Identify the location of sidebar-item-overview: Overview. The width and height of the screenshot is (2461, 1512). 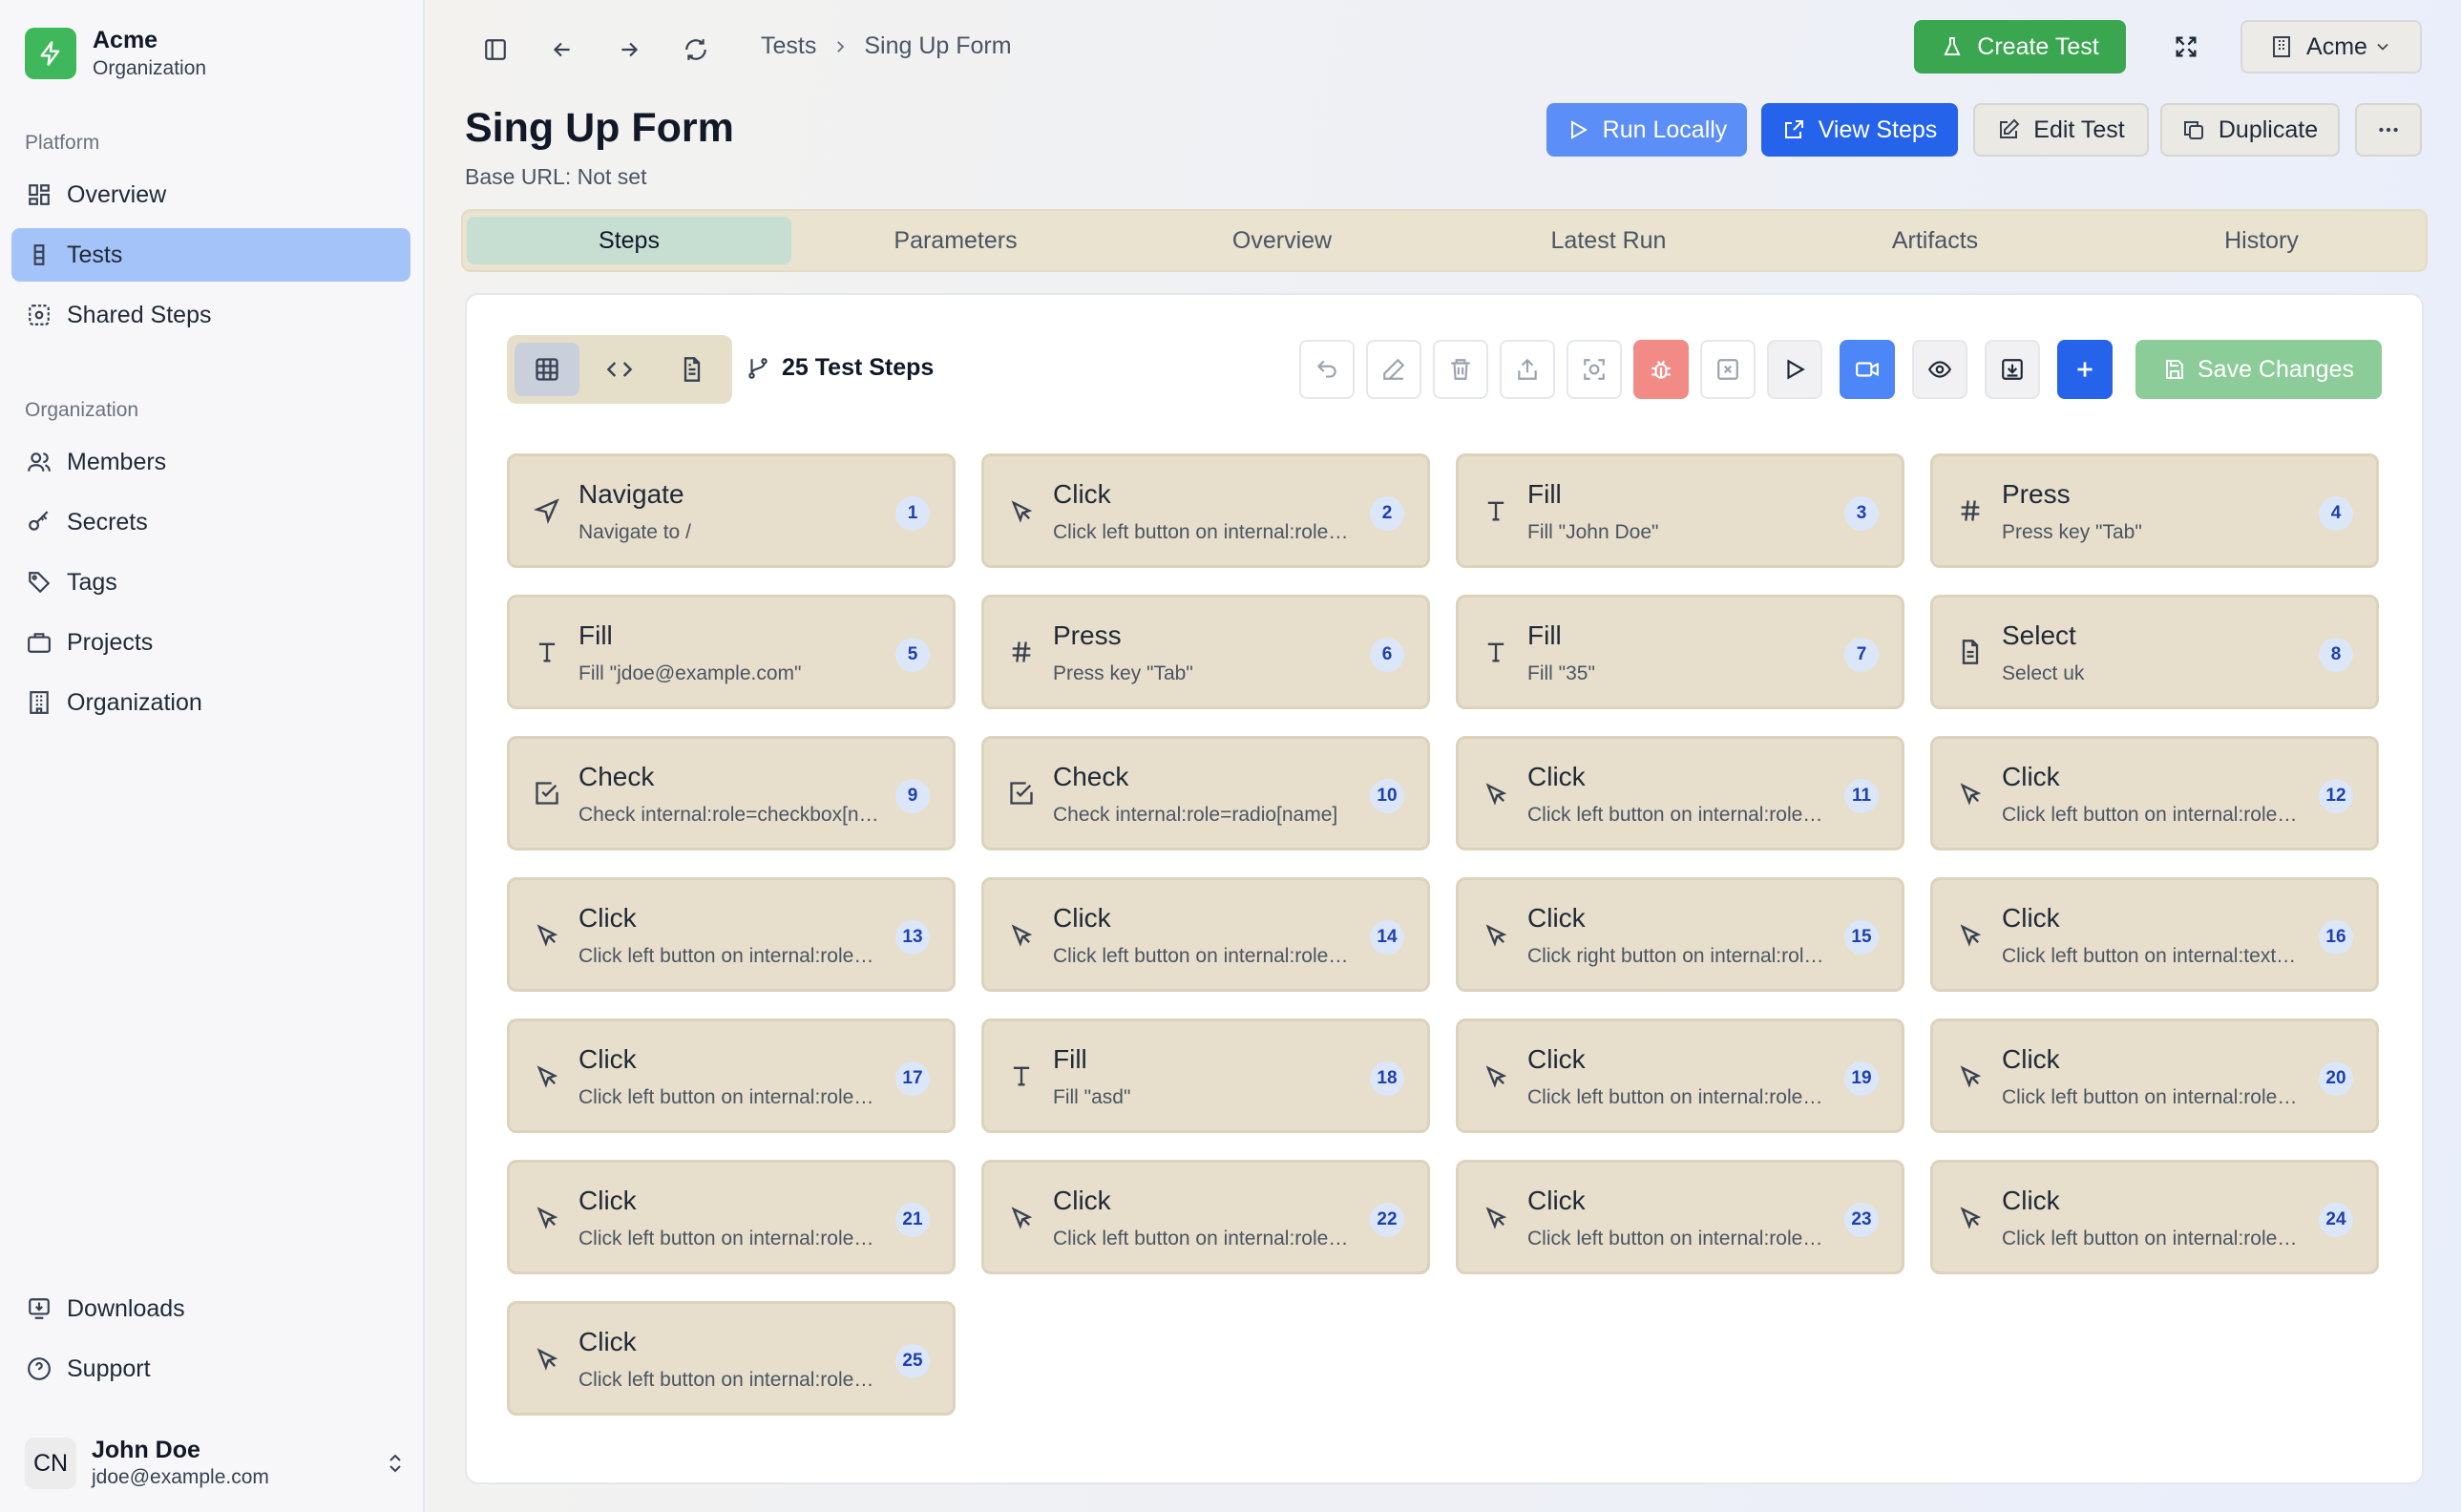
(211, 194).